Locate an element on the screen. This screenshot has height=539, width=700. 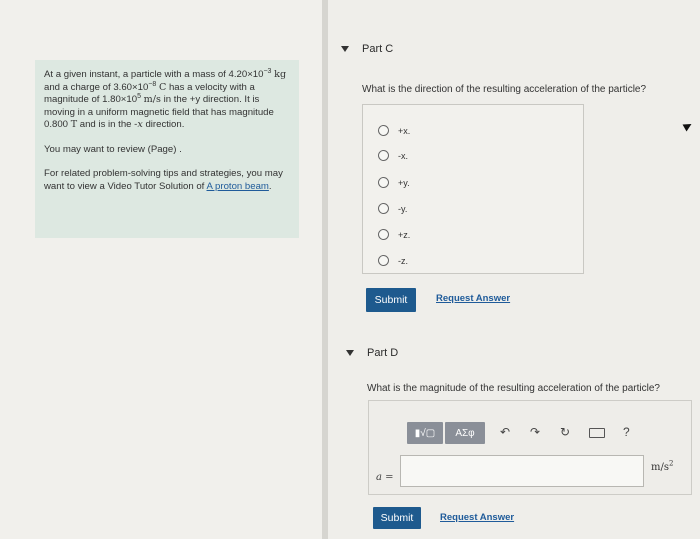
velocity-tail: in the is located at coordinates (175, 99).